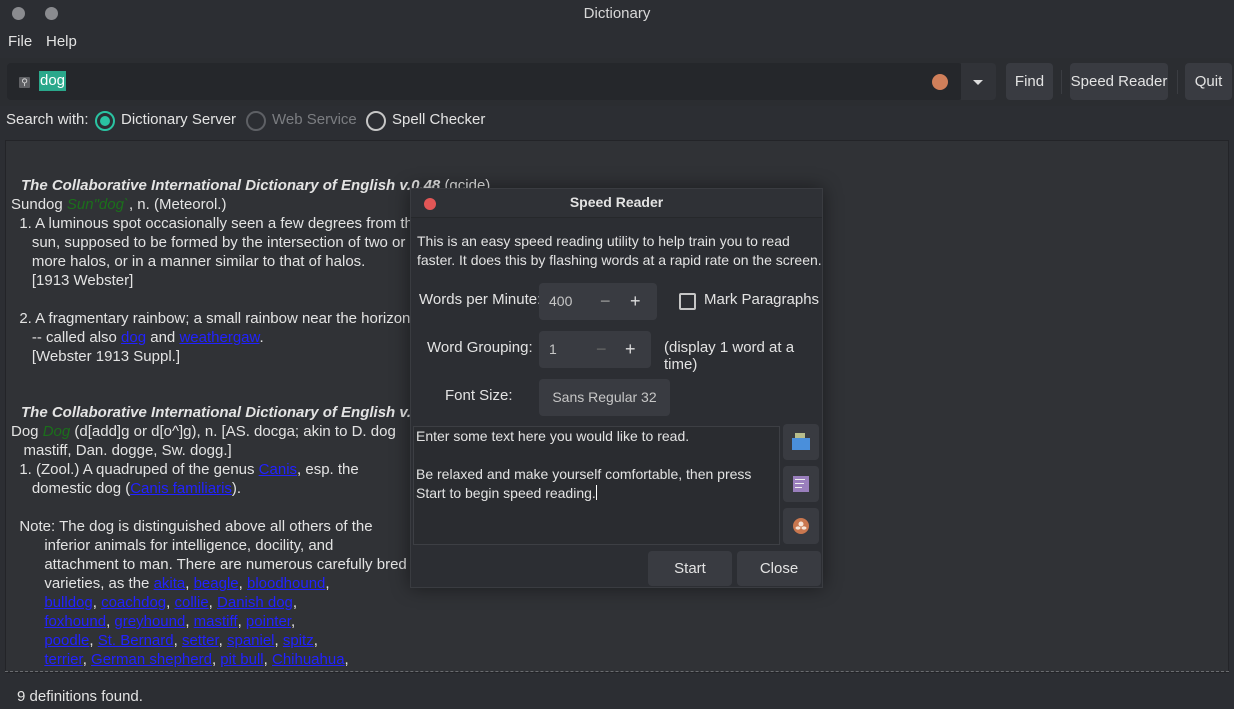  What do you see at coordinates (75, 621) in the screenshot?
I see `link-breed: foxhound` at bounding box center [75, 621].